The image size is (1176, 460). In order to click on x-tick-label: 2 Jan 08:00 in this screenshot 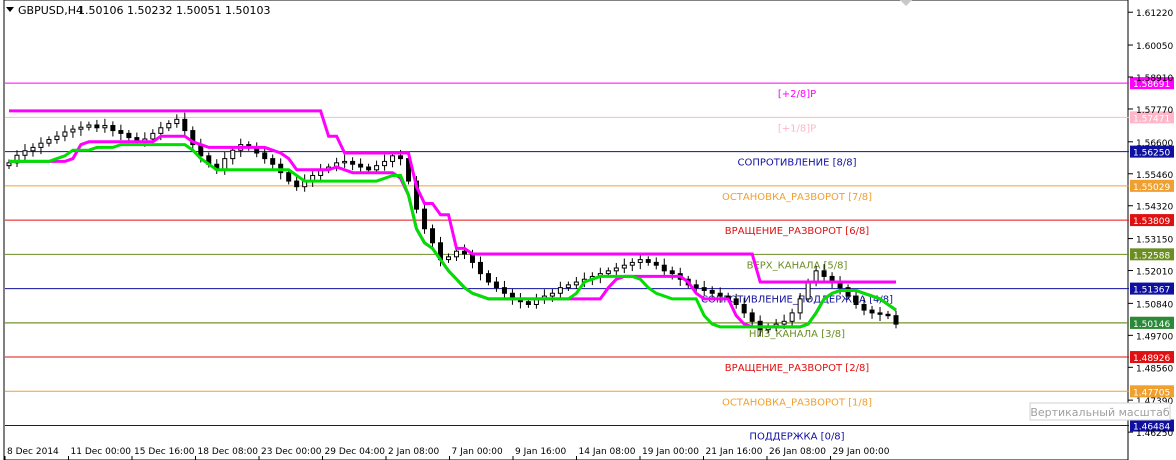, I will do `click(414, 452)`.